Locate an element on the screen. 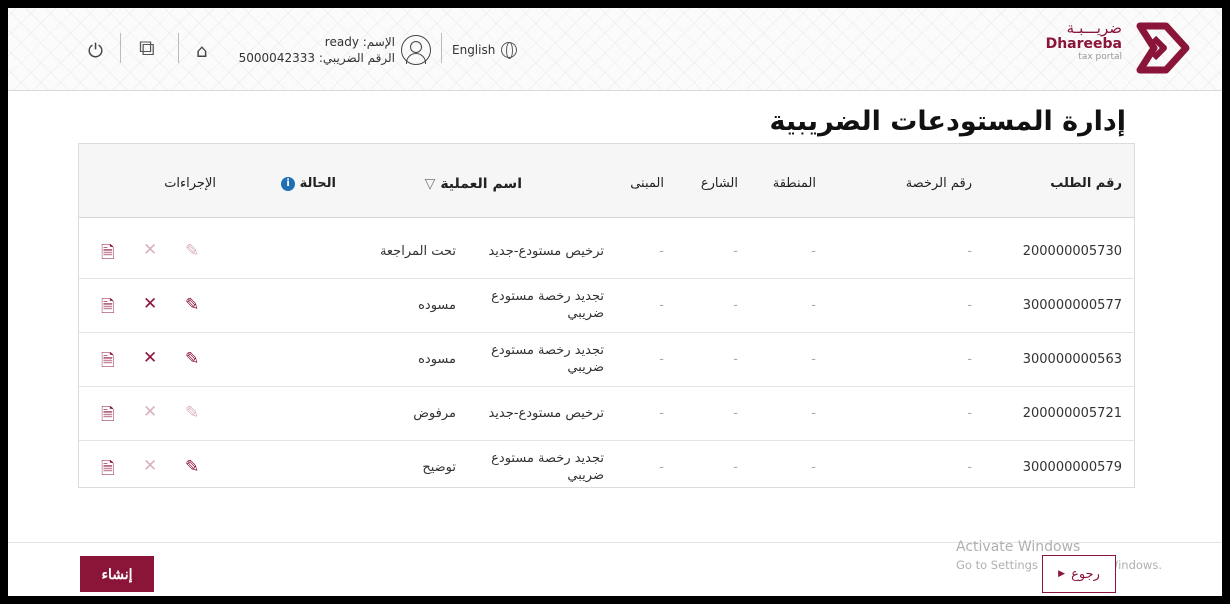  documents-user-icon: ⧉ is located at coordinates (147, 48).